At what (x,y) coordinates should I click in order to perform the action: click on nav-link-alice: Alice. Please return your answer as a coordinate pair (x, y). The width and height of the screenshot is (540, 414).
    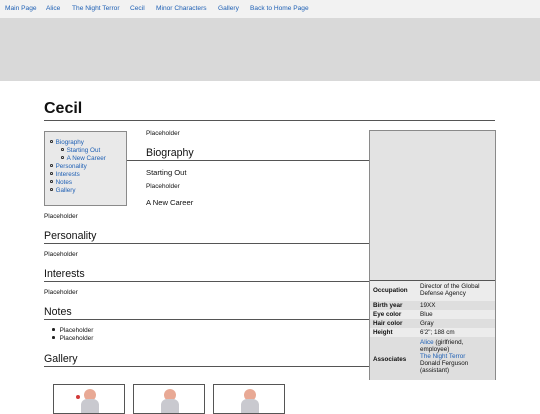
    Looking at the image, I should click on (53, 8).